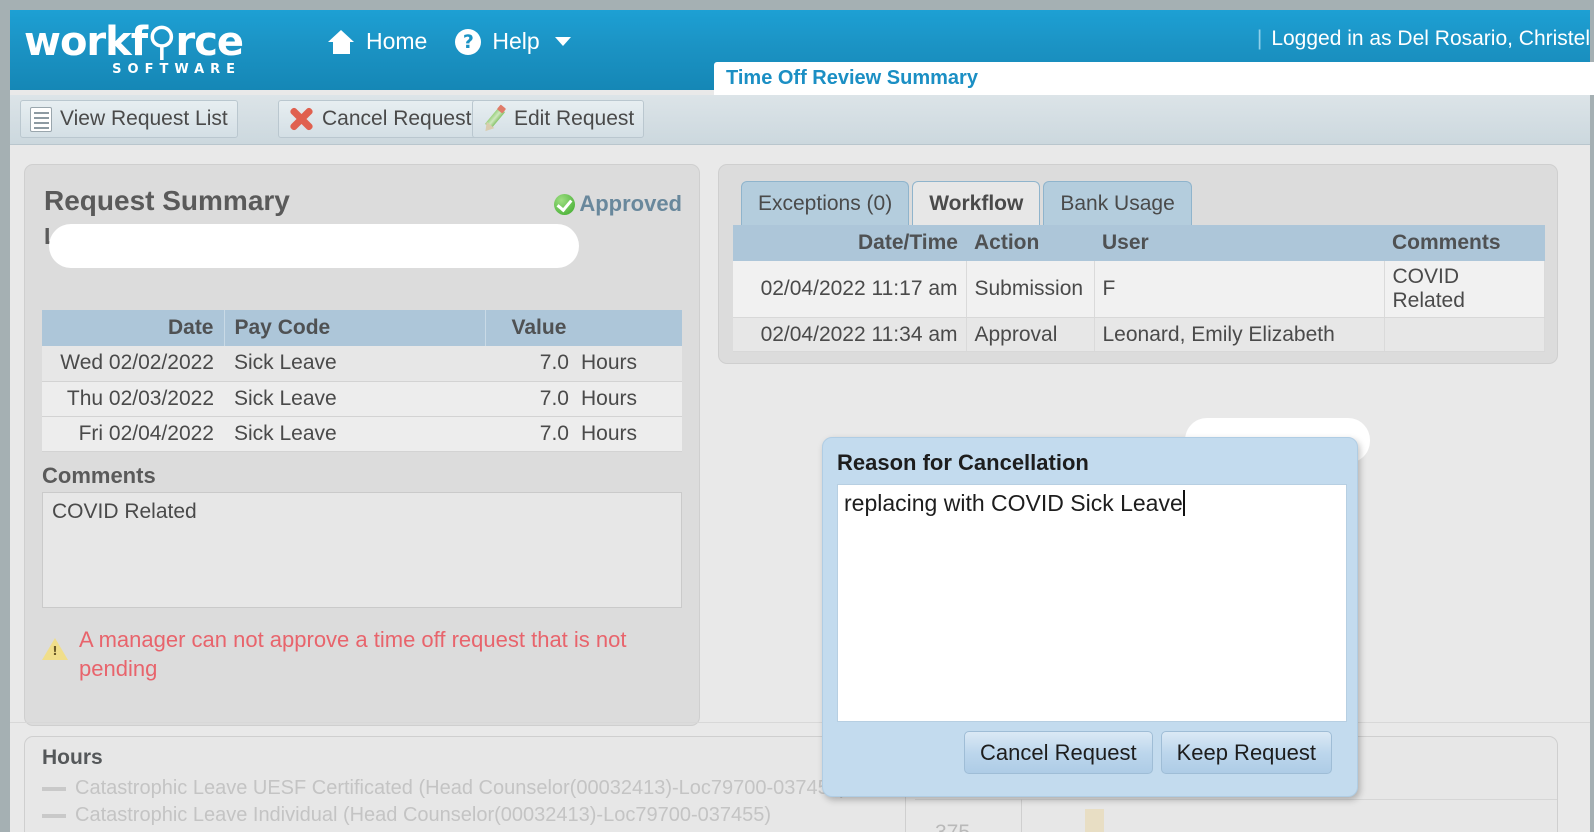 This screenshot has height=832, width=1594. I want to click on pencil-icon, so click(494, 119).